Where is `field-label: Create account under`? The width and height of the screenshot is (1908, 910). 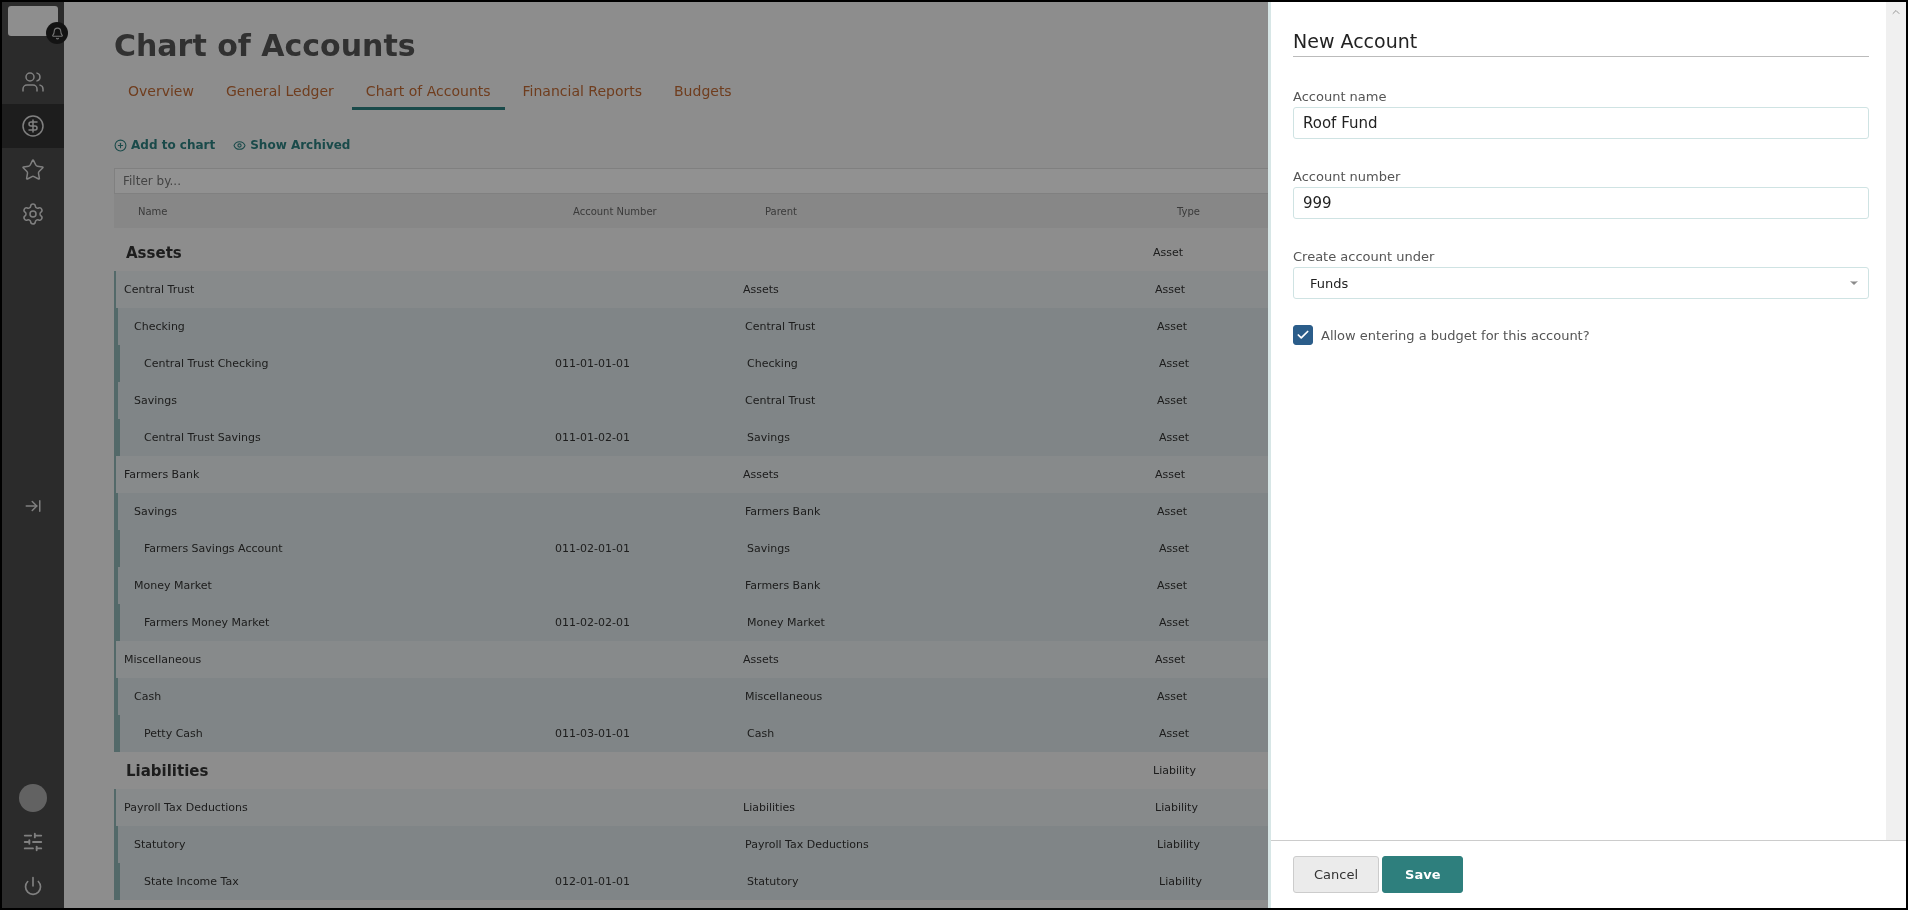 field-label: Create account under is located at coordinates (1364, 256).